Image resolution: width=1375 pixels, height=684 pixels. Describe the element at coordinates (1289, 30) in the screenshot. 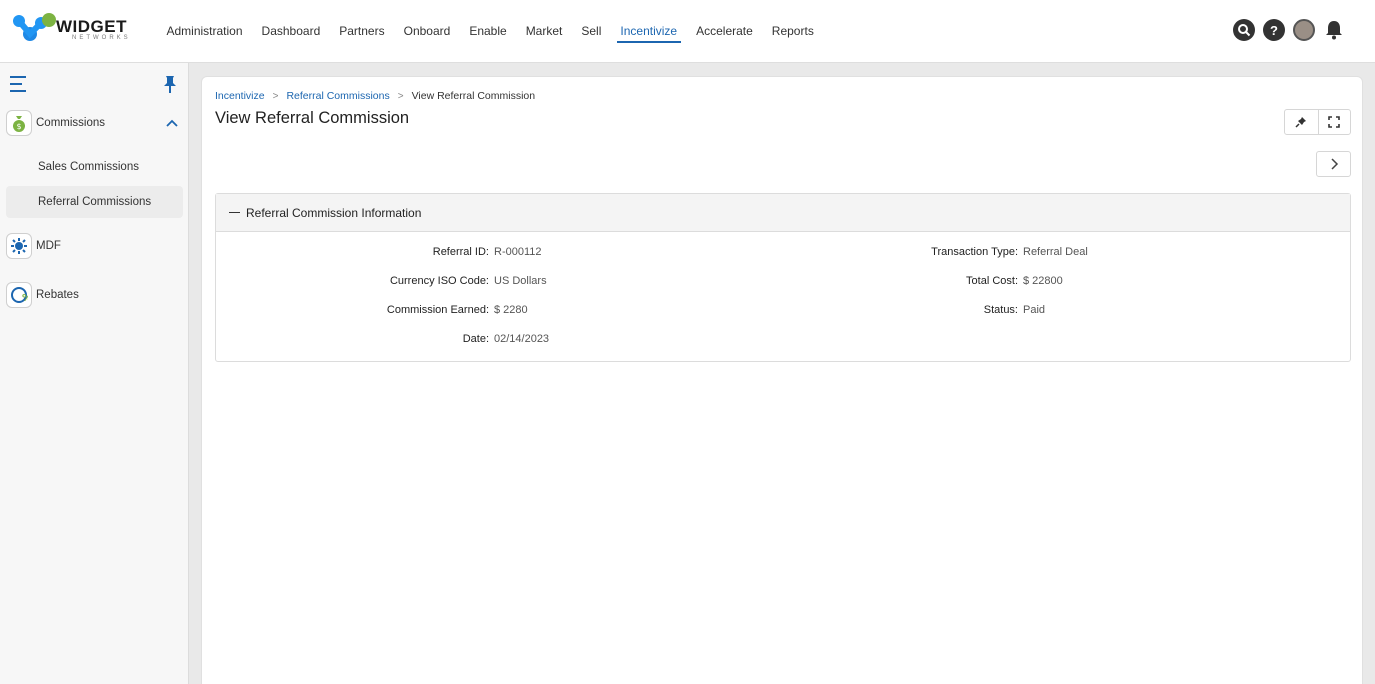

I see `top-actions: ?` at that location.